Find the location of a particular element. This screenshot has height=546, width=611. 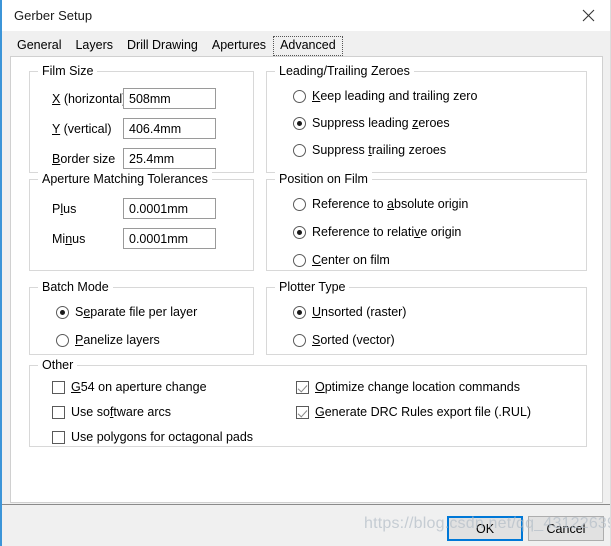

position-option-0: Reference to absolute origin is located at coordinates (380, 204).